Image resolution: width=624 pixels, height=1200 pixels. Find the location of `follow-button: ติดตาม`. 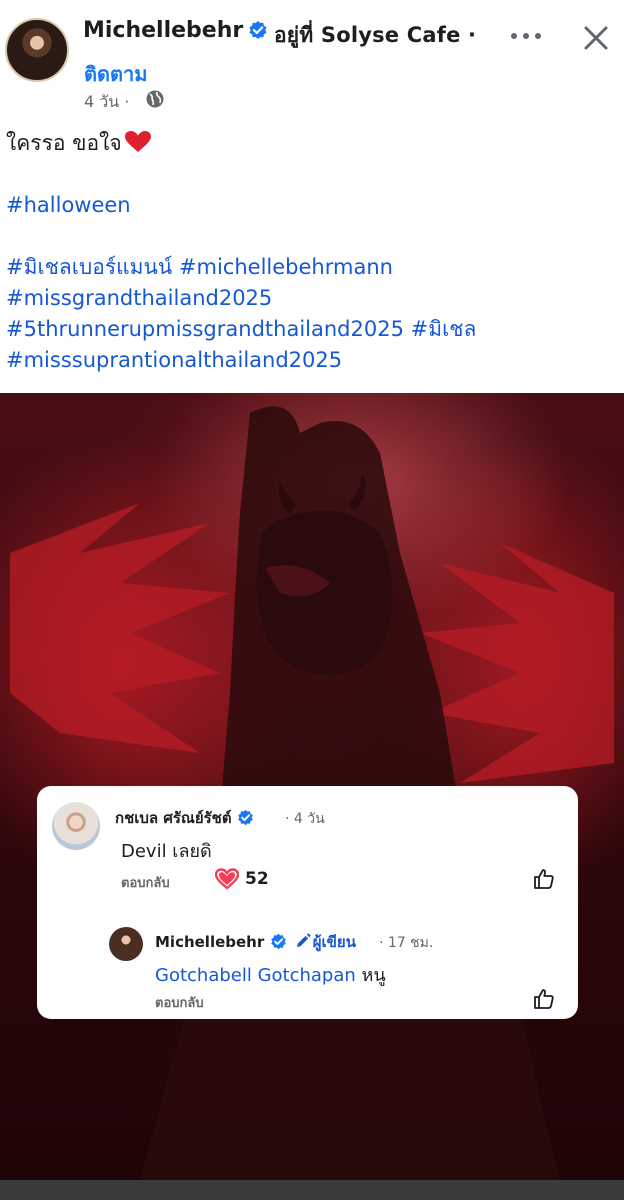

follow-button: ติดตาม is located at coordinates (115, 74).